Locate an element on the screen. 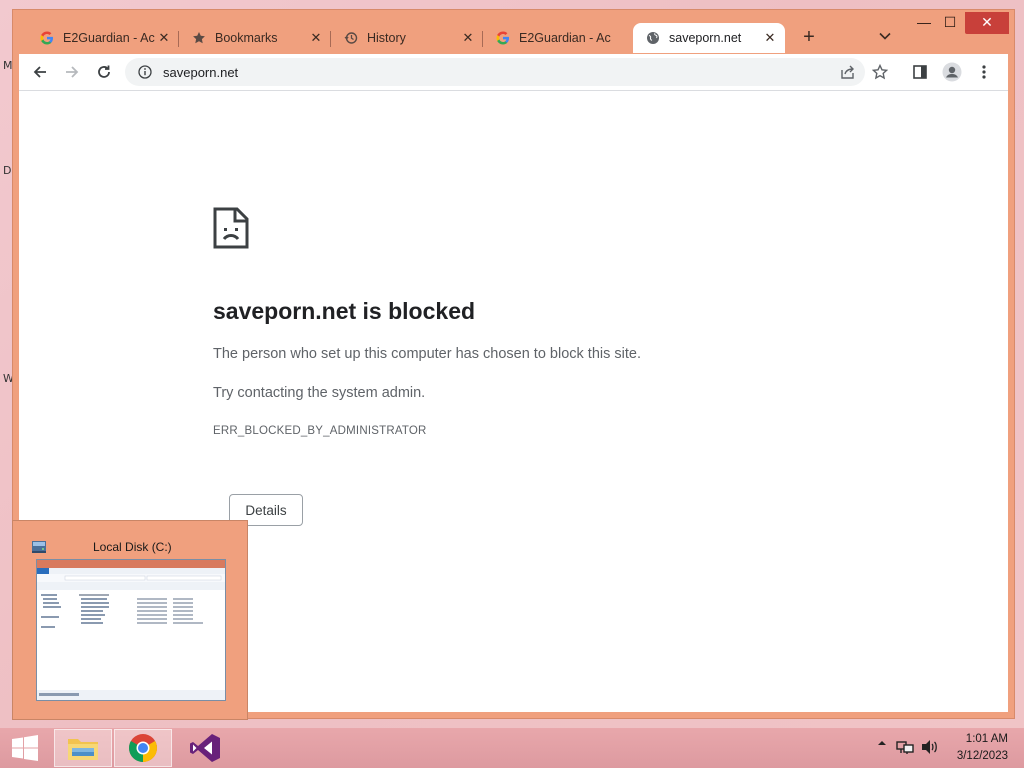 The image size is (1024, 768). visual-studio-icon is located at coordinates (205, 748).